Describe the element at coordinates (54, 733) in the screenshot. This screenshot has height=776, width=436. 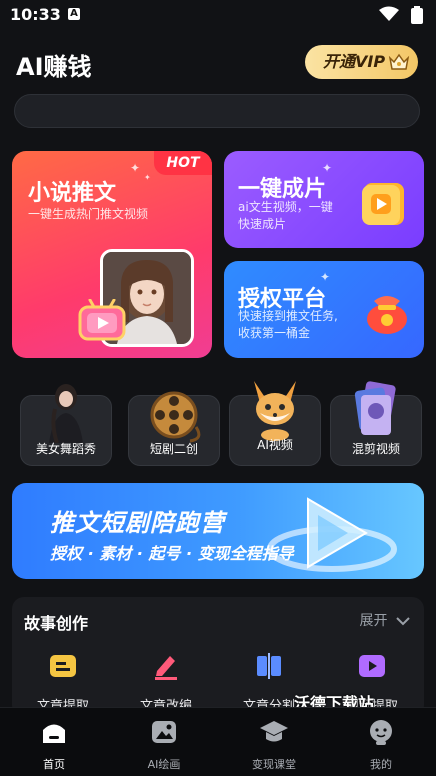
I see `home-icon` at that location.